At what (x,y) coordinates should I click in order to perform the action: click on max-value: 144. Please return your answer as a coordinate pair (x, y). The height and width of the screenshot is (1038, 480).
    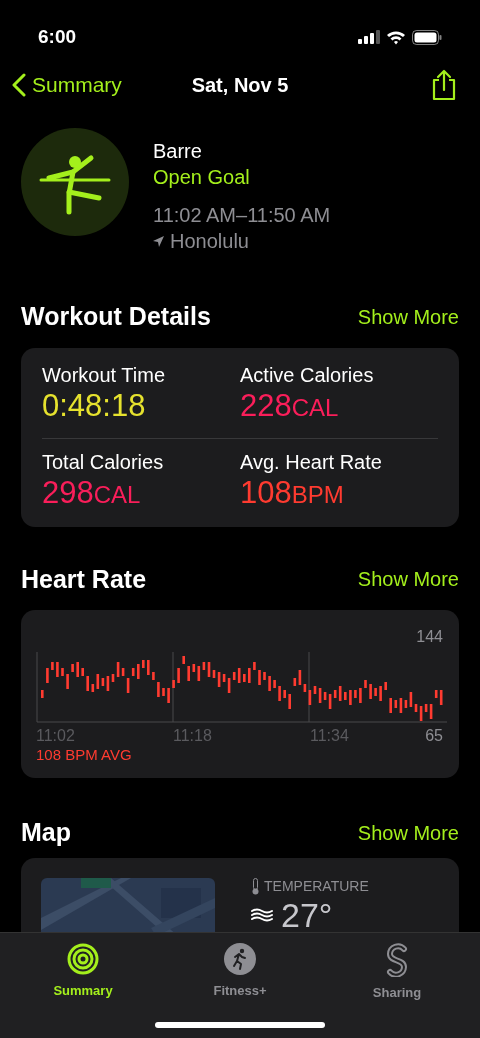
    Looking at the image, I should click on (429, 637).